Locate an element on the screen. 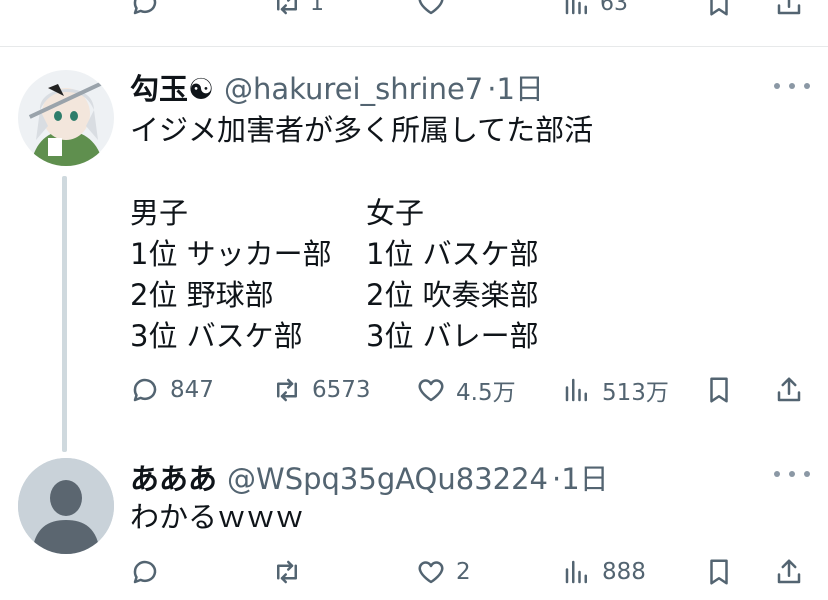 This screenshot has height=600, width=828. user-handle: @WSpq35gAQu83224 is located at coordinates (387, 479).